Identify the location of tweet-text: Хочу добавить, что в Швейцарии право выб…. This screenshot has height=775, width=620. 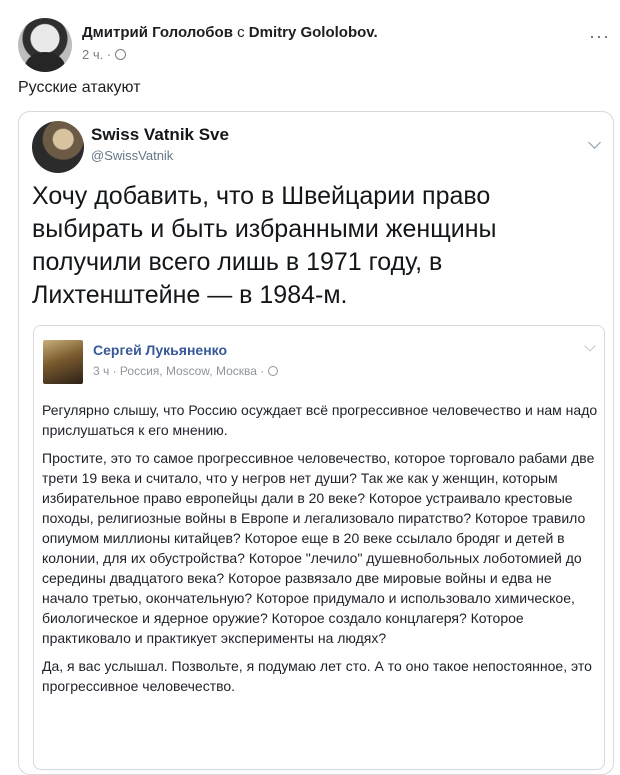
(264, 245).